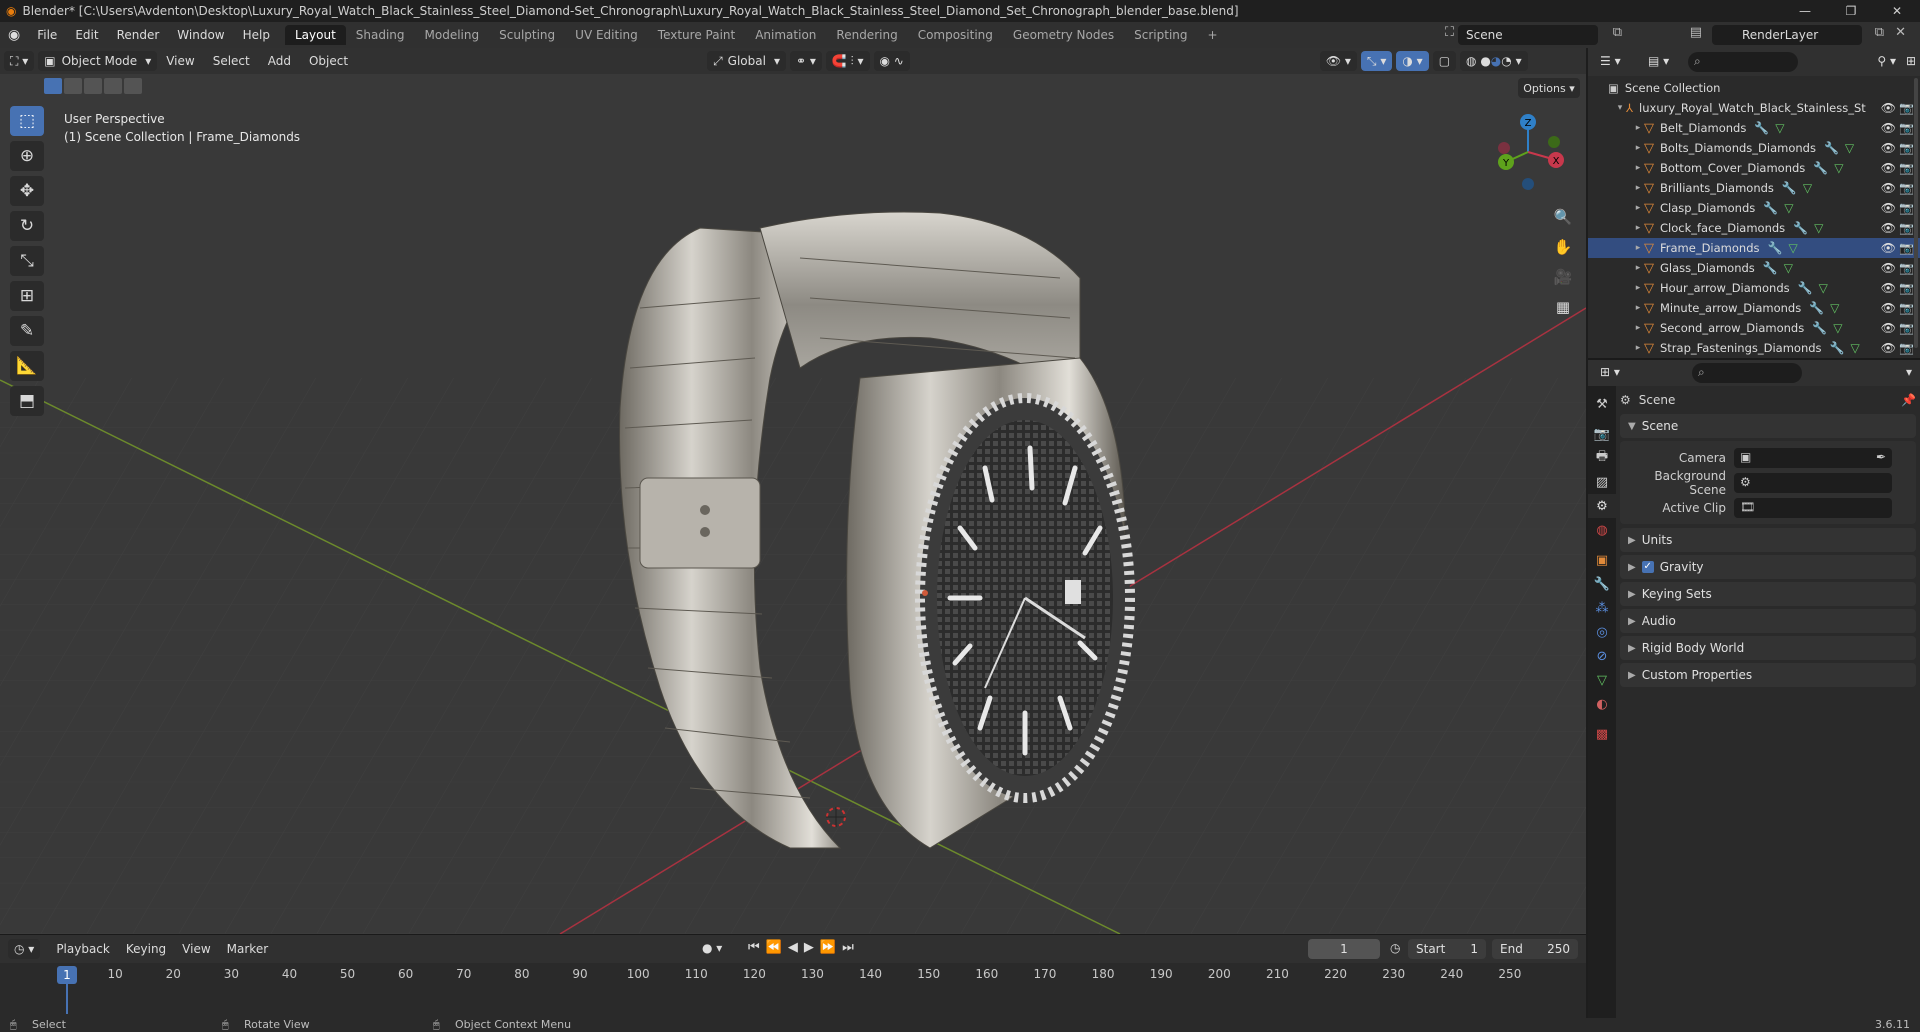  Describe the element at coordinates (27, 156) in the screenshot. I see `cursor-tool-icon: ⊕` at that location.